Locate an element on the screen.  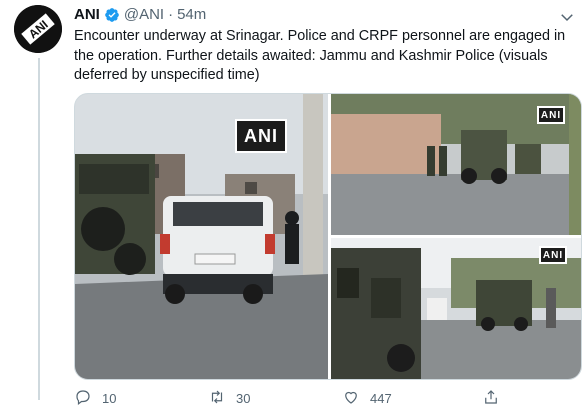
retweet-button: 30 is located at coordinates (229, 398).